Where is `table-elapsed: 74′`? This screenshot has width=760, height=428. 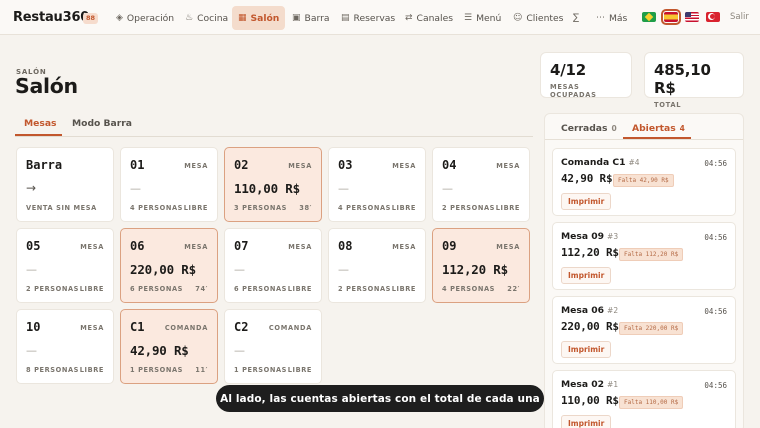 table-elapsed: 74′ is located at coordinates (201, 289).